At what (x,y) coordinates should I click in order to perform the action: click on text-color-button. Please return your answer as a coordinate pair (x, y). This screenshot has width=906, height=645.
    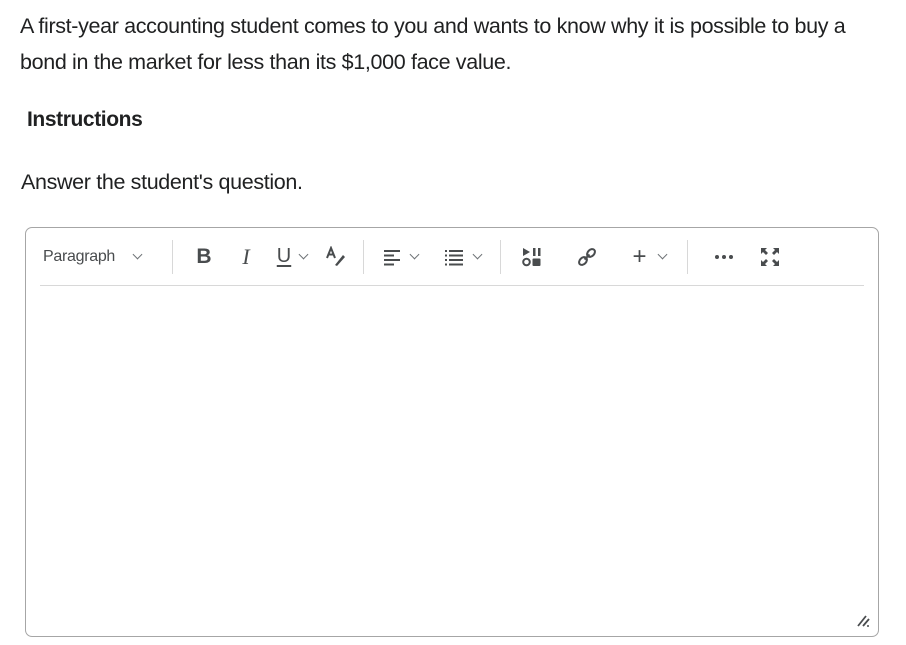
    Looking at the image, I should click on (336, 257).